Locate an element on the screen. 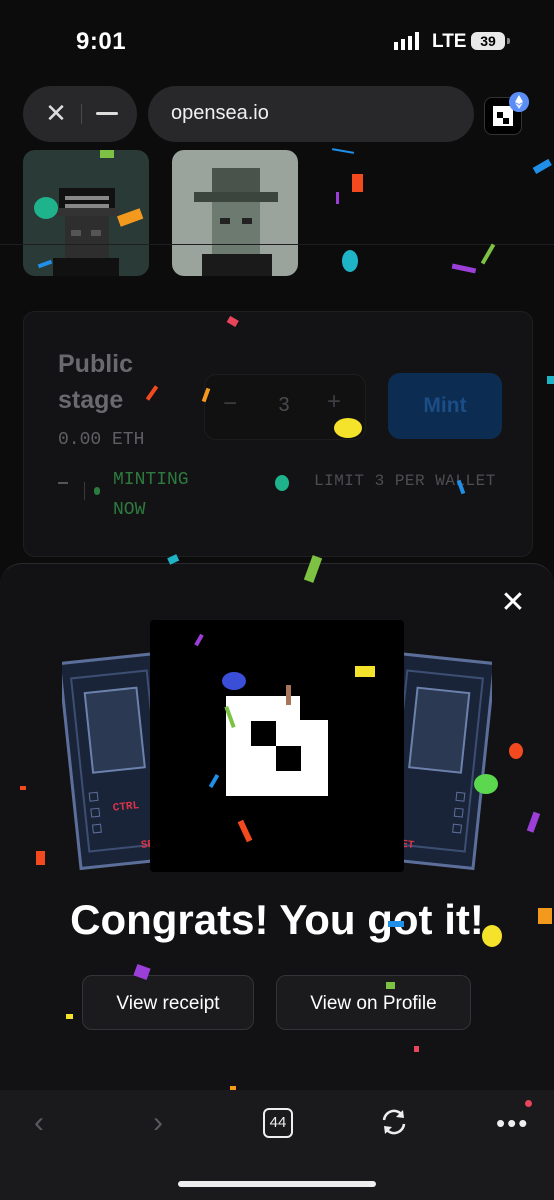 The image size is (554, 1200). mint-button: Mint is located at coordinates (445, 406).